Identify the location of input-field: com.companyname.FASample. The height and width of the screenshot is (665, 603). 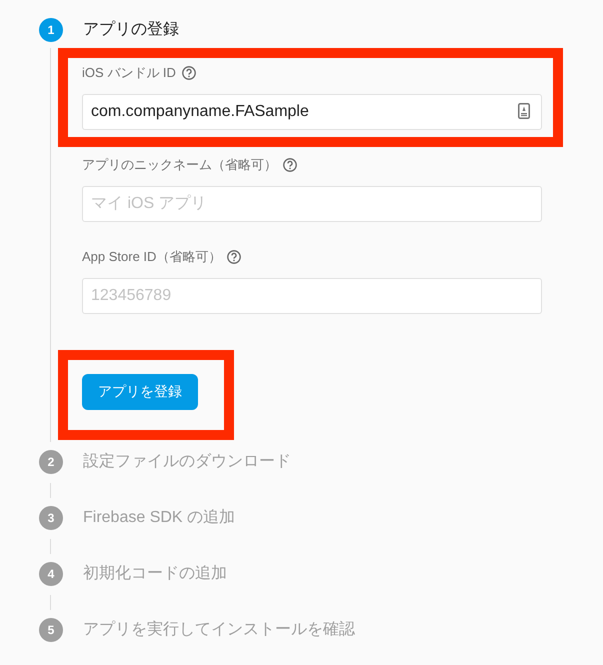
(312, 112).